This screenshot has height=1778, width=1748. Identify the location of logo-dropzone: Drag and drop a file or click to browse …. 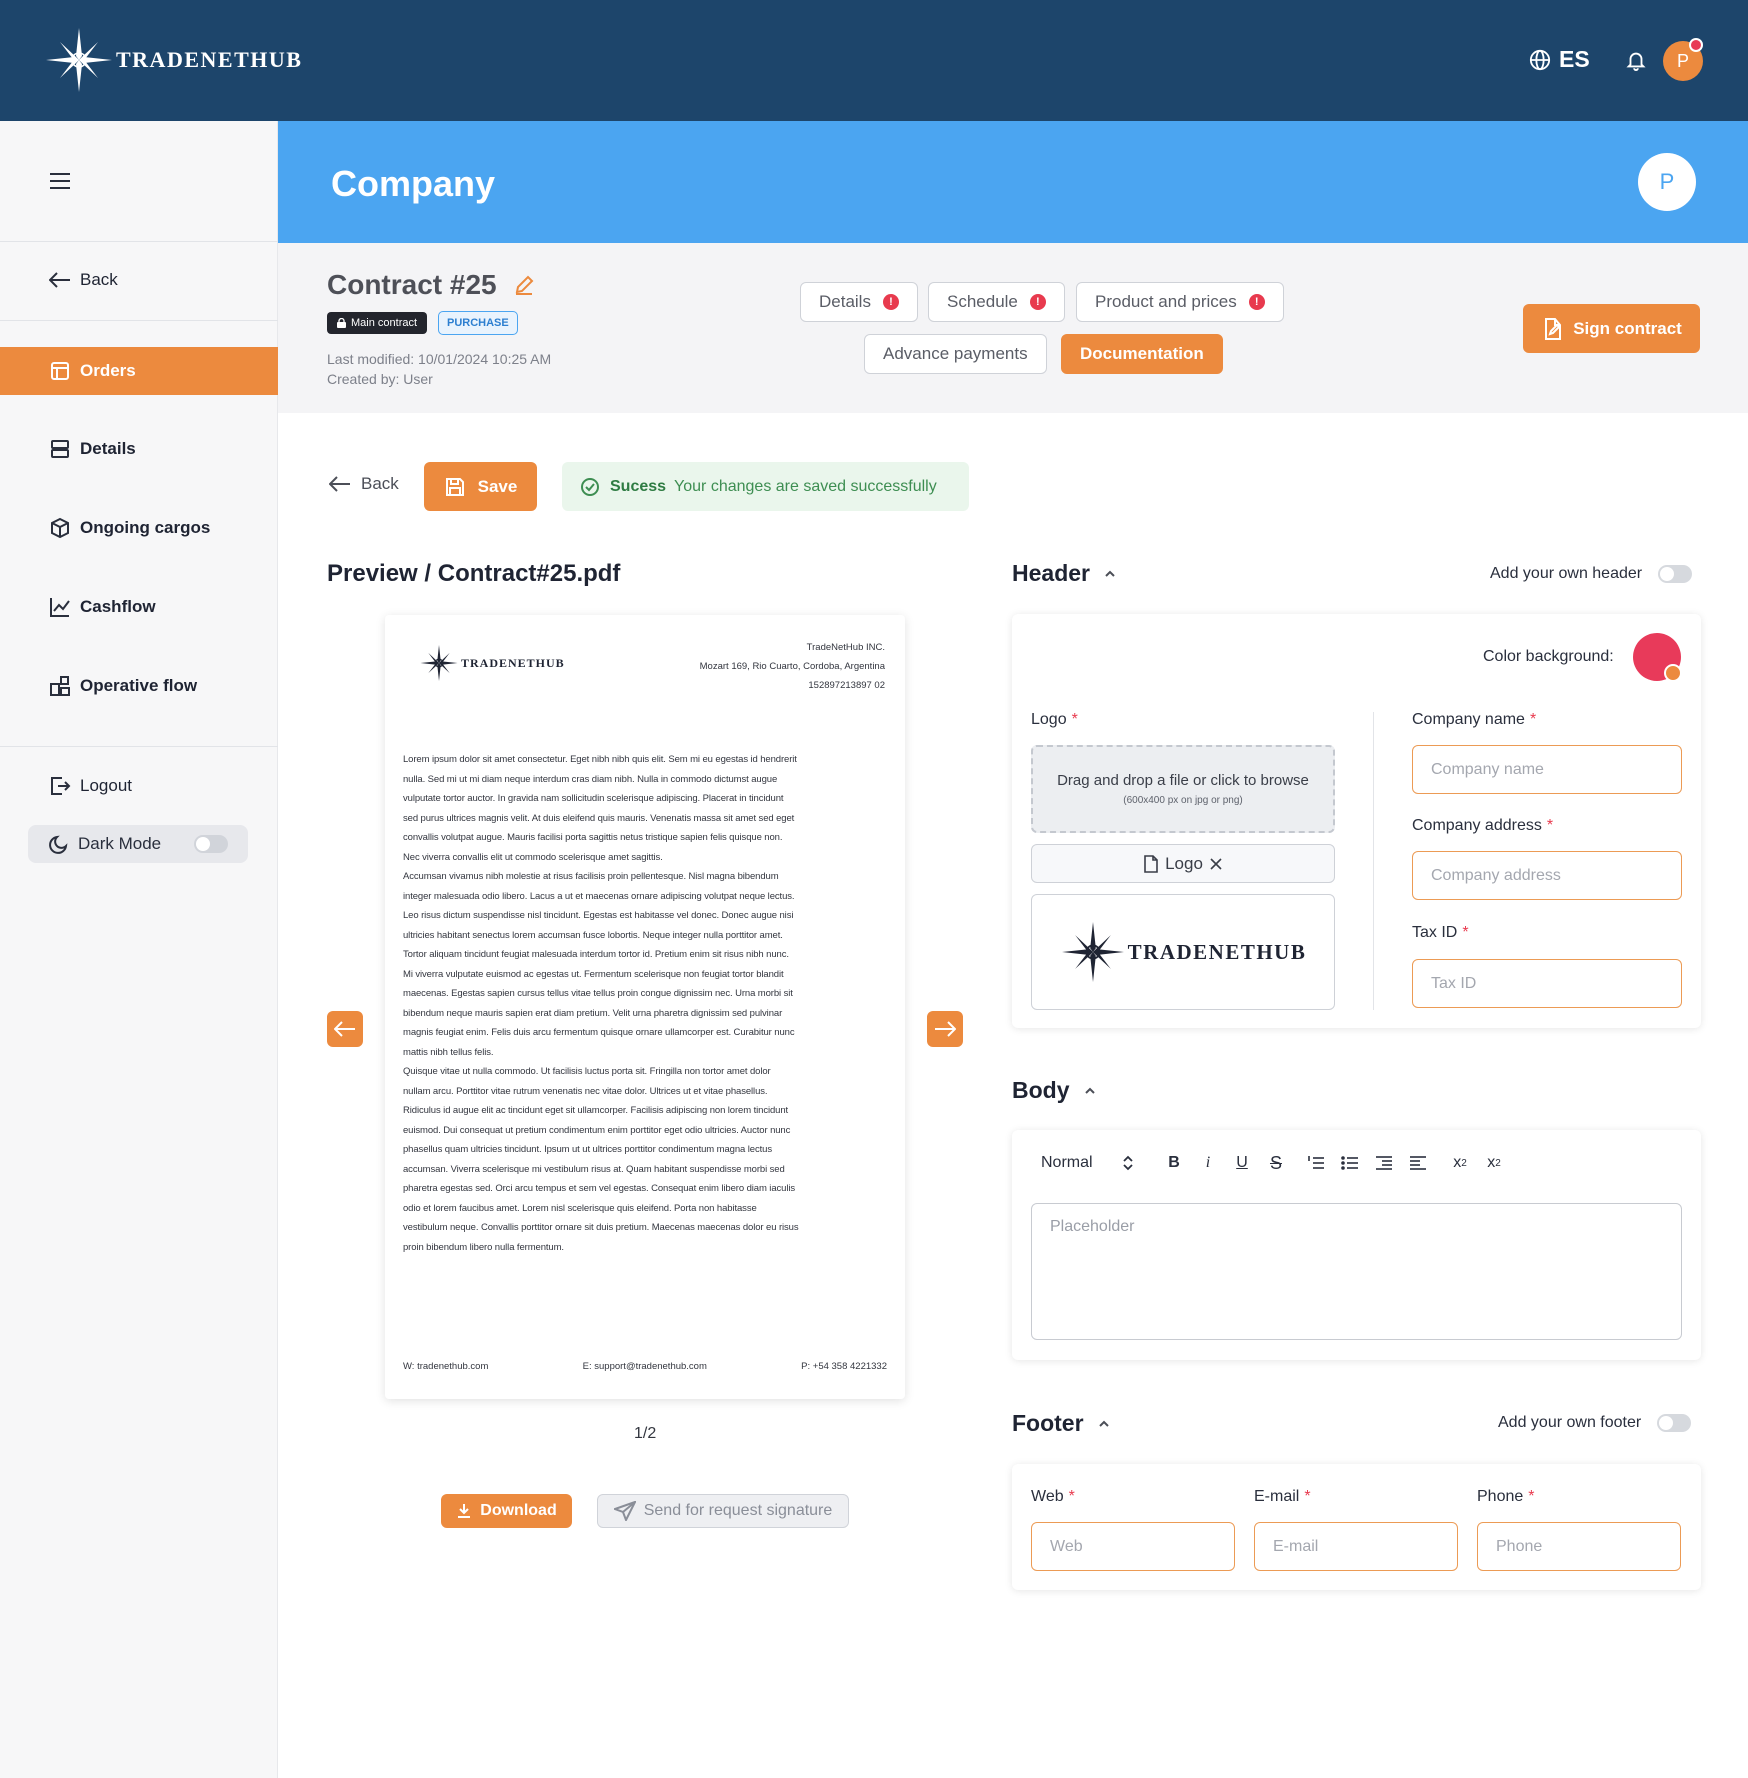
(1183, 789).